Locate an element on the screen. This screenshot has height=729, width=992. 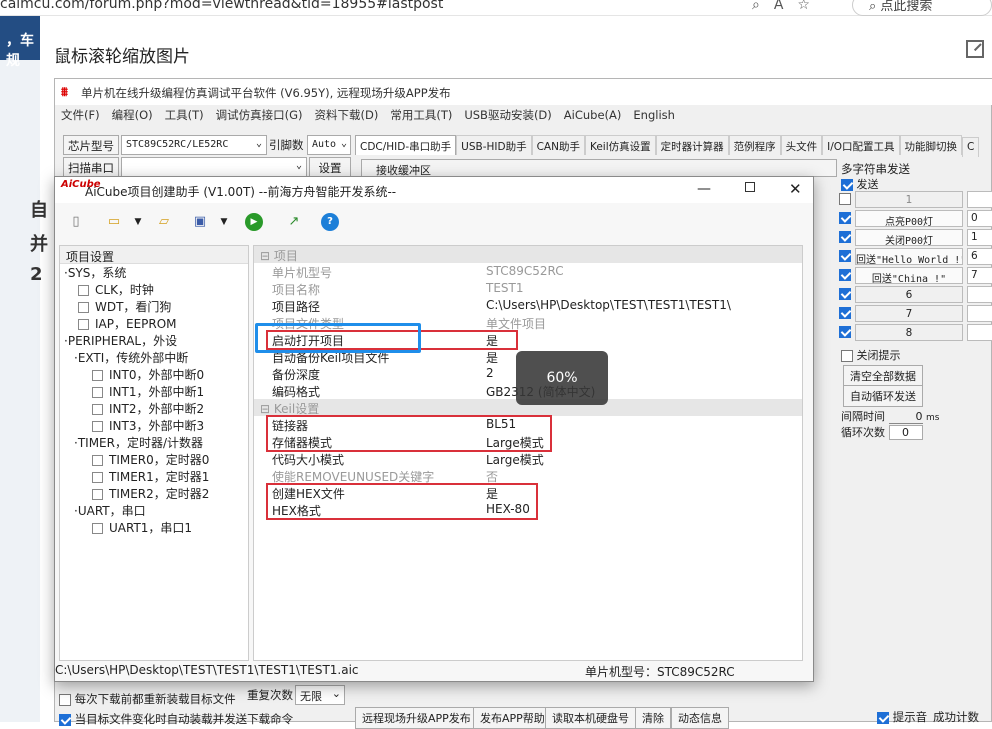
auto-loop-send-button: 自动循环发送 is located at coordinates (883, 396).